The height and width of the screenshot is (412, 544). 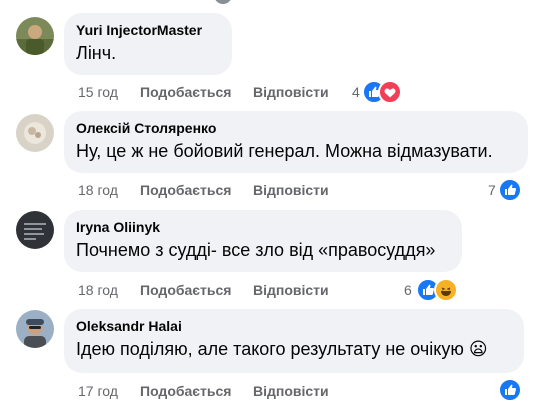 I want to click on comment-author: Yuri InjectorMaster, so click(x=148, y=30).